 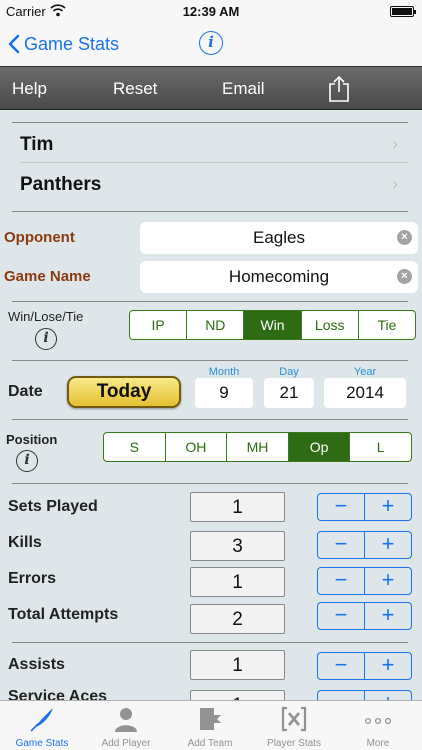 I want to click on toolbar: Help Reset Email, so click(x=211, y=88).